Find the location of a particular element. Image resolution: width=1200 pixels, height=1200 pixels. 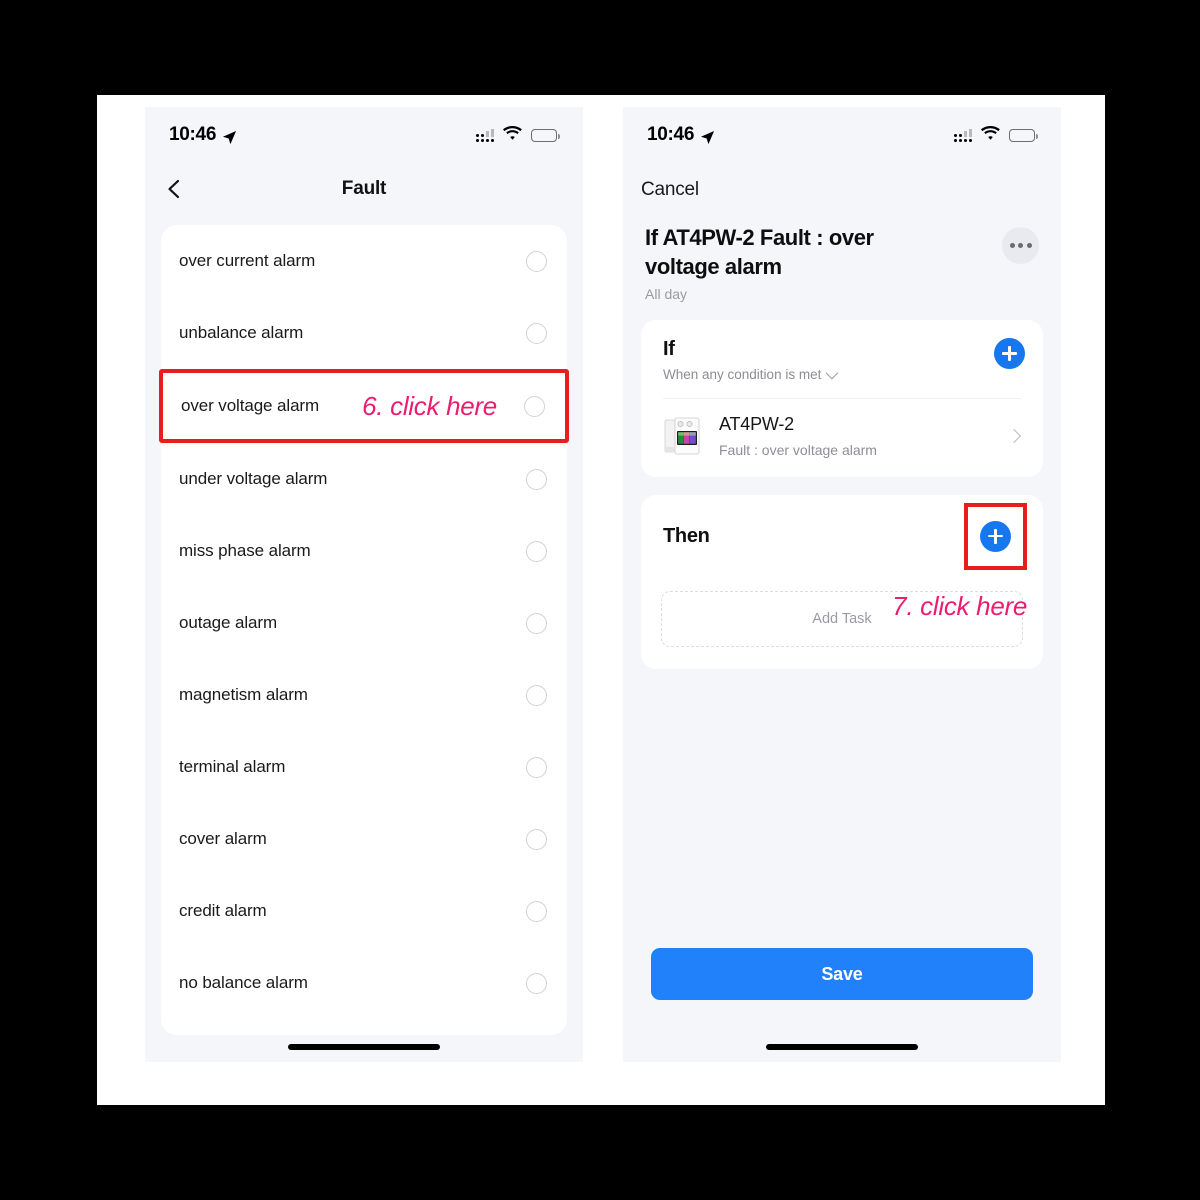

right-status-bar-icons is located at coordinates (996, 135).